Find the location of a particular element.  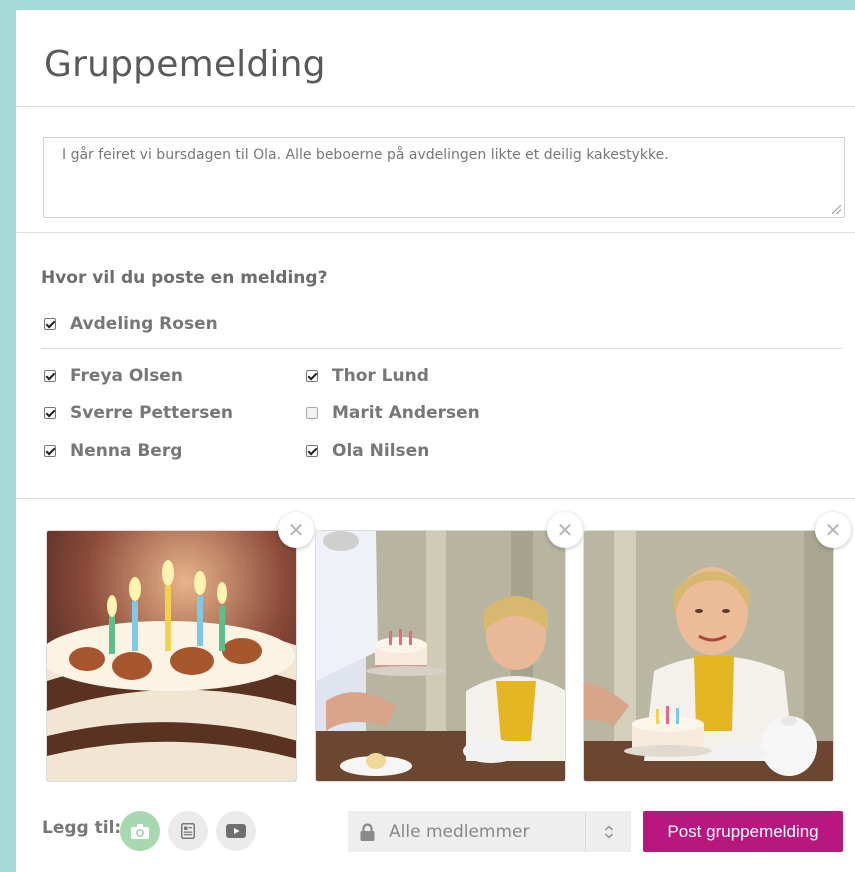

video-icon is located at coordinates (236, 831).